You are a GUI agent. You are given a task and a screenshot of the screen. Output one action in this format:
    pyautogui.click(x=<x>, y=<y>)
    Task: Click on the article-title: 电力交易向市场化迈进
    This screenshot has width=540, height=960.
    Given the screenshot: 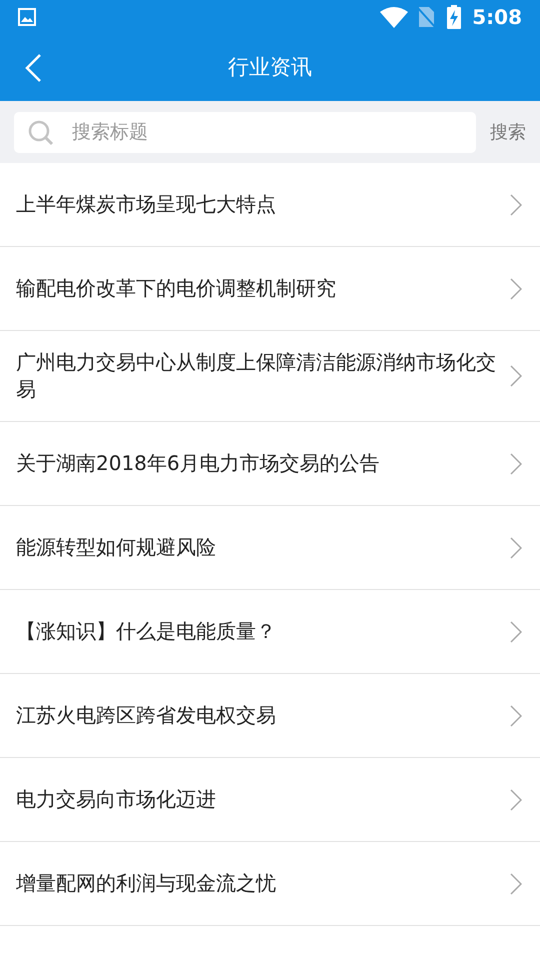 What is the action you would take?
    pyautogui.click(x=116, y=799)
    